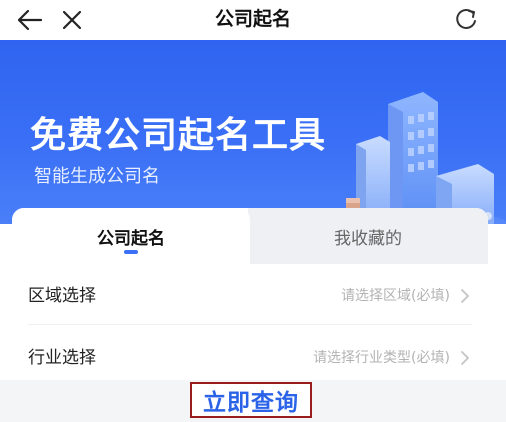 This screenshot has height=422, width=506. Describe the element at coordinates (178, 135) in the screenshot. I see `banner-heading: 免费公司起名工具` at that location.